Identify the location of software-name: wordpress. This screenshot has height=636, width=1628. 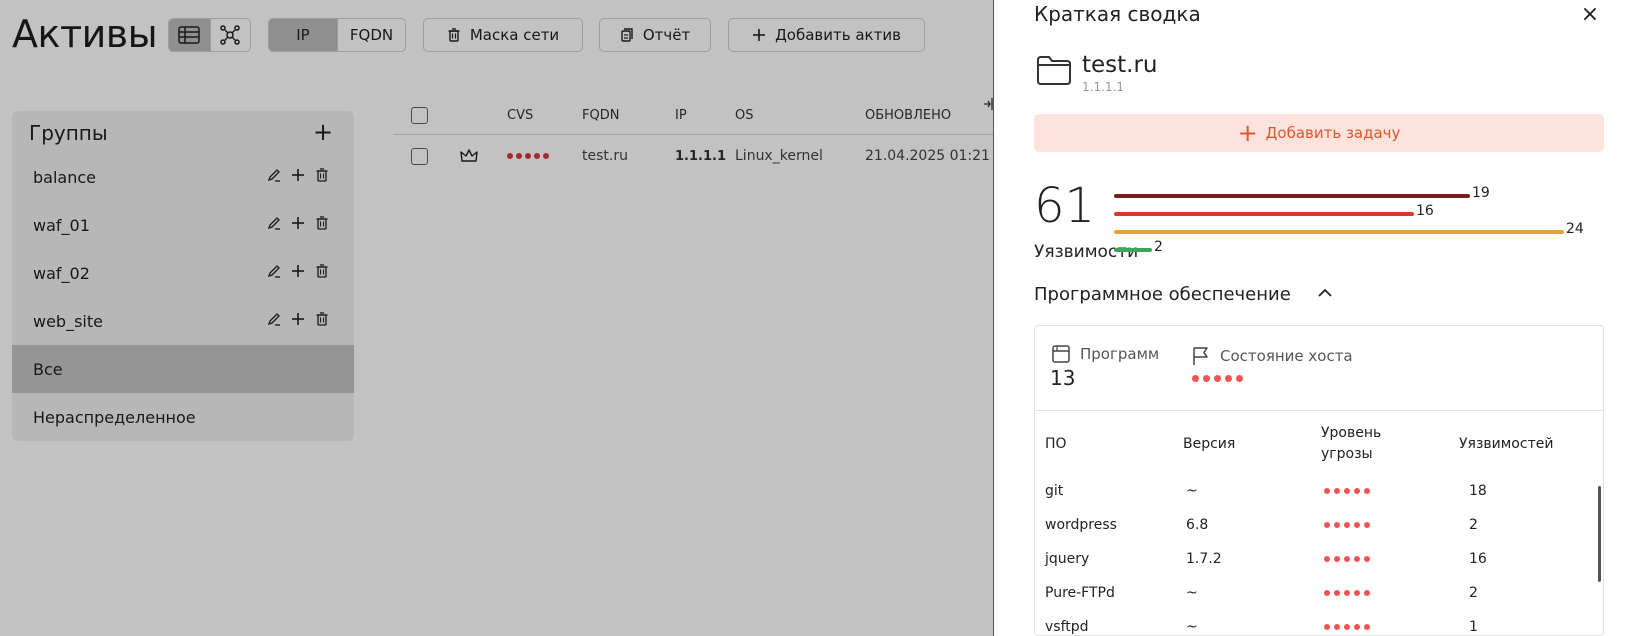
(1081, 525).